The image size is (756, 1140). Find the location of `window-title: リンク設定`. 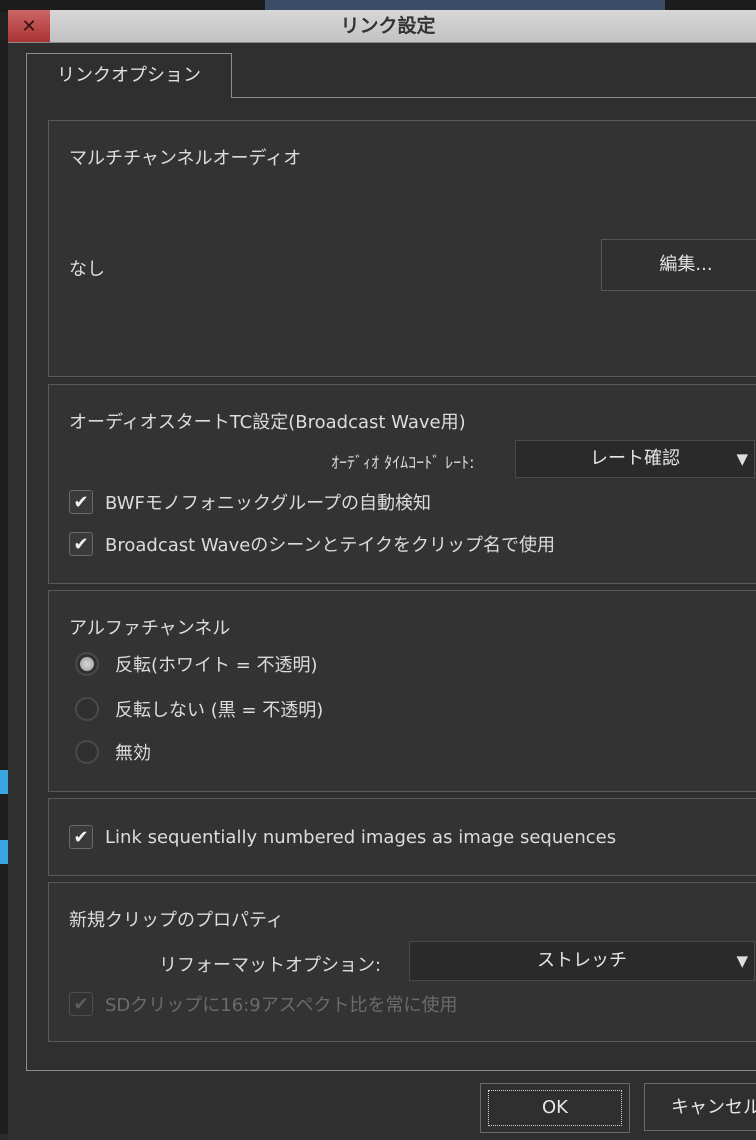

window-title: リンク設定 is located at coordinates (388, 26).